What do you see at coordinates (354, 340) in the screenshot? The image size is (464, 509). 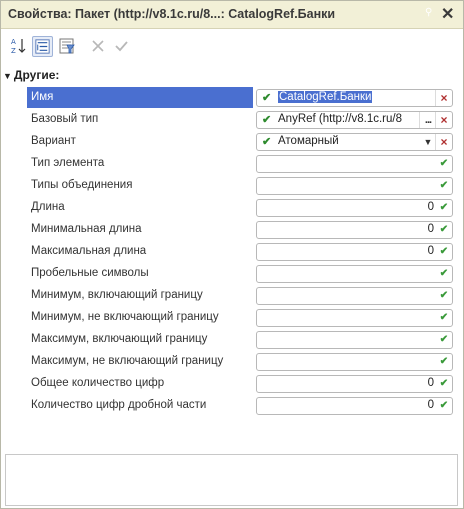 I see `max-inclusive-field: ✔` at bounding box center [354, 340].